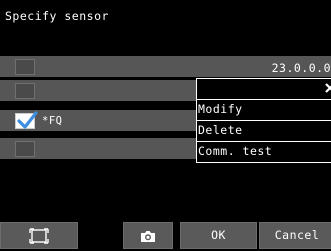  What do you see at coordinates (295, 235) in the screenshot?
I see `cancel-button: Cancel` at bounding box center [295, 235].